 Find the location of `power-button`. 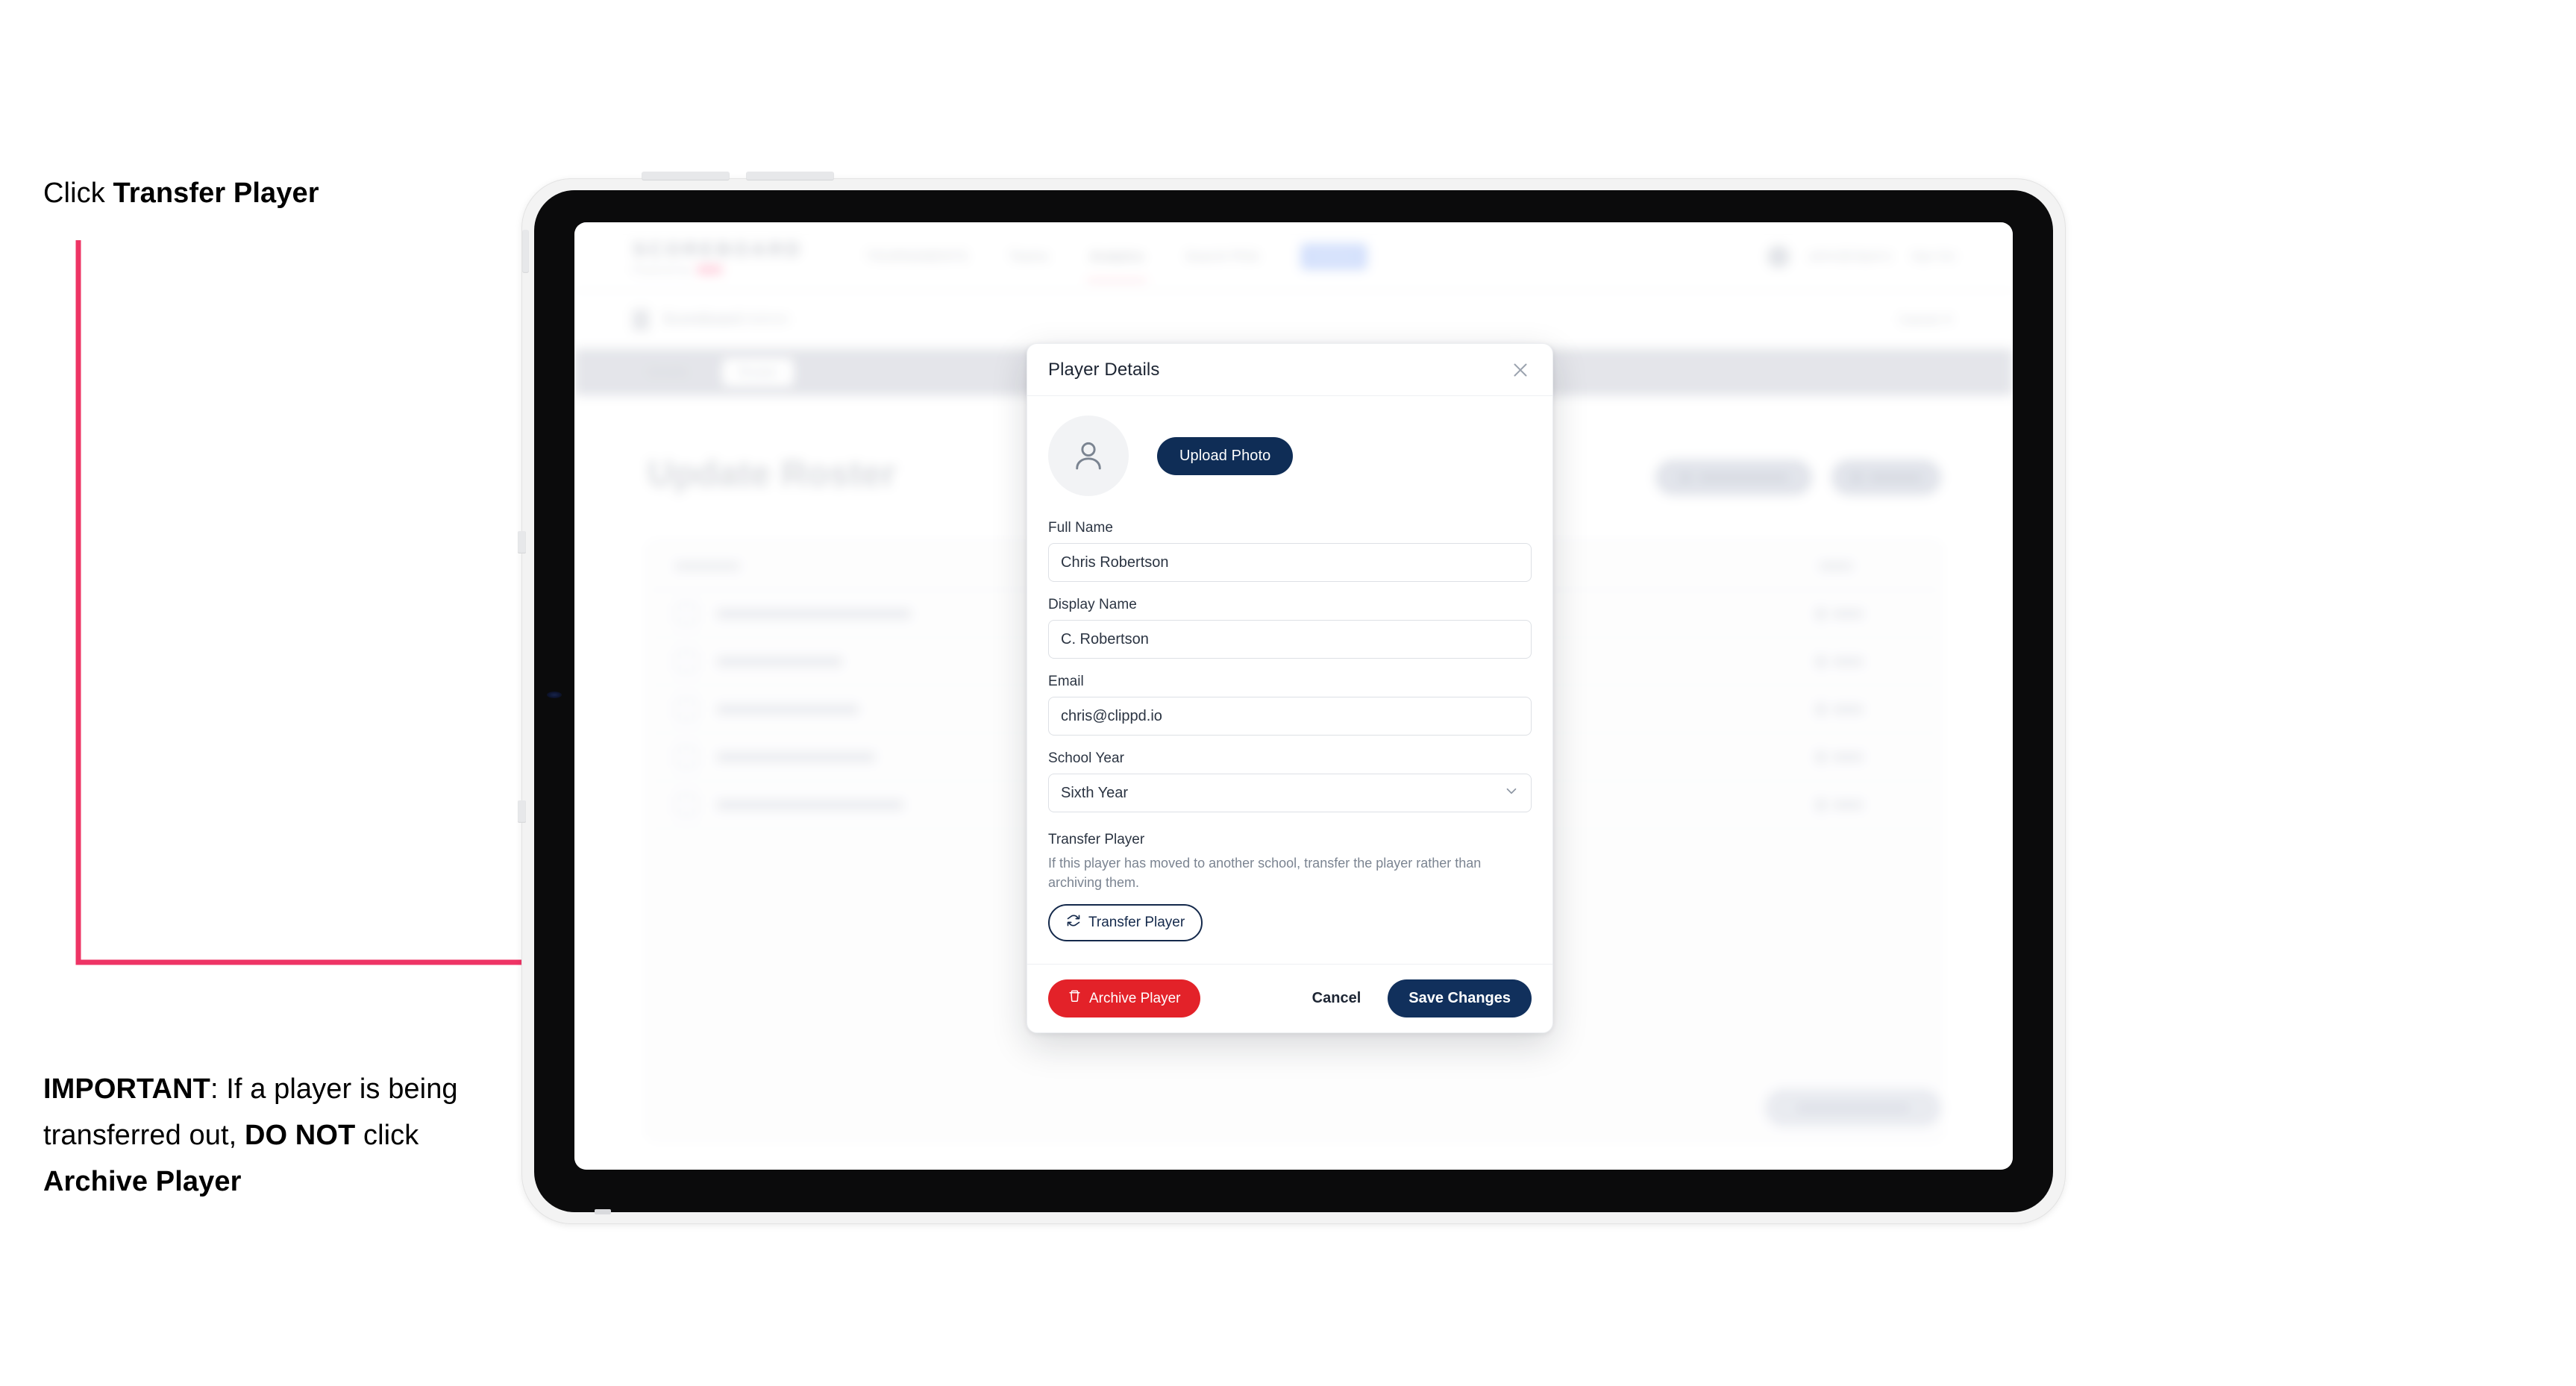

power-button is located at coordinates (525, 251).